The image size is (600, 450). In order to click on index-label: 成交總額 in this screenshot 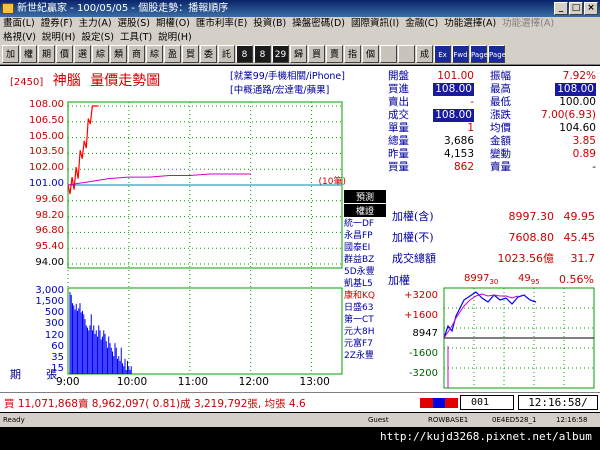, I will do `click(414, 258)`.